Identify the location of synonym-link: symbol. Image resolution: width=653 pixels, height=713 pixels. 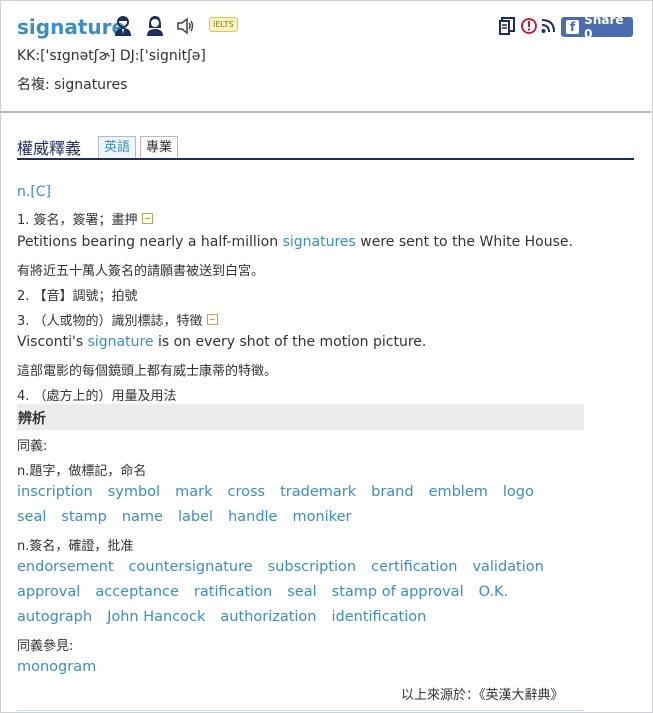
(134, 492).